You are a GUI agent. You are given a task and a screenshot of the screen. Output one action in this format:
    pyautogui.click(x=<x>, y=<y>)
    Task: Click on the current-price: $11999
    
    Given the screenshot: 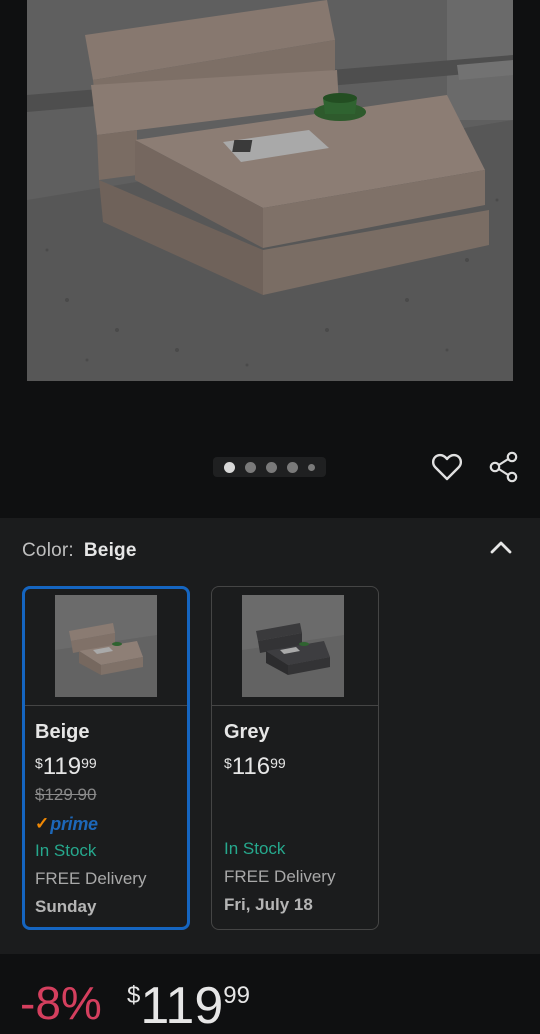 What is the action you would take?
    pyautogui.click(x=188, y=1005)
    